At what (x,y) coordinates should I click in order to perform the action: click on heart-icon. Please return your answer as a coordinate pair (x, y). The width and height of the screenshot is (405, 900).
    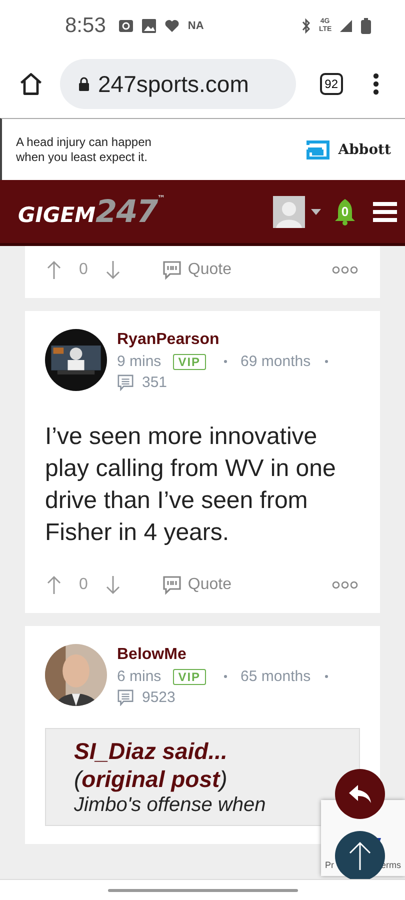
    Looking at the image, I should click on (172, 26).